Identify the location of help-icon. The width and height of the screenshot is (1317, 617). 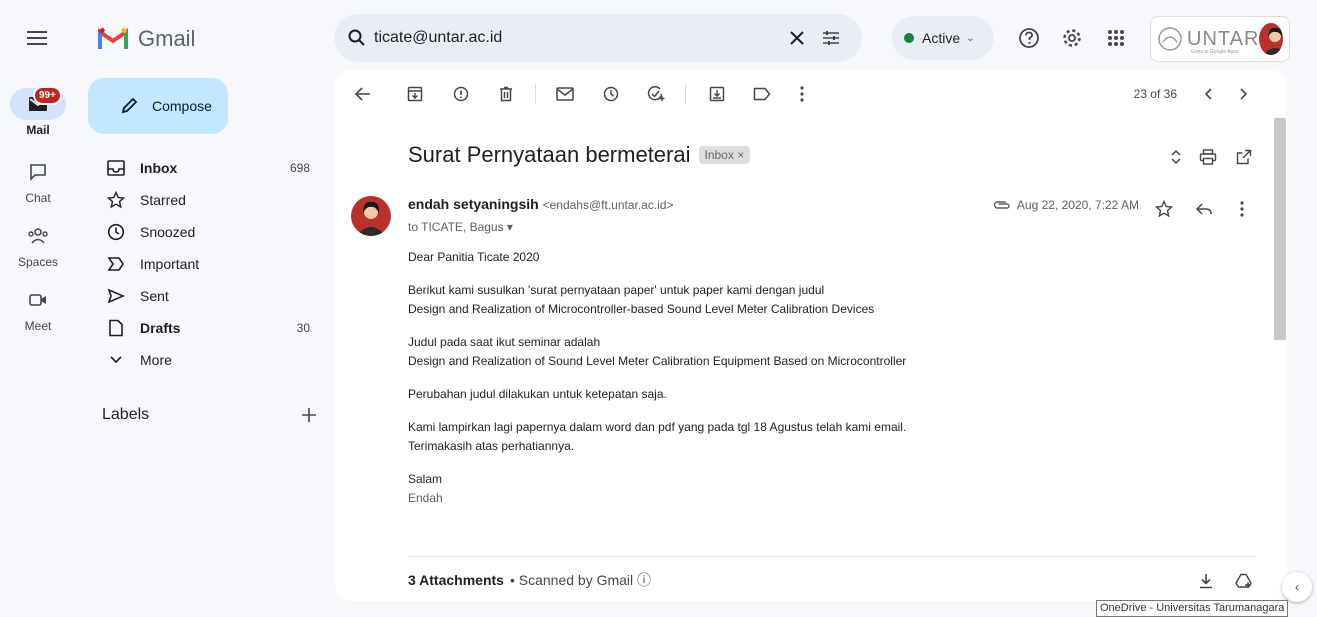
(1029, 38).